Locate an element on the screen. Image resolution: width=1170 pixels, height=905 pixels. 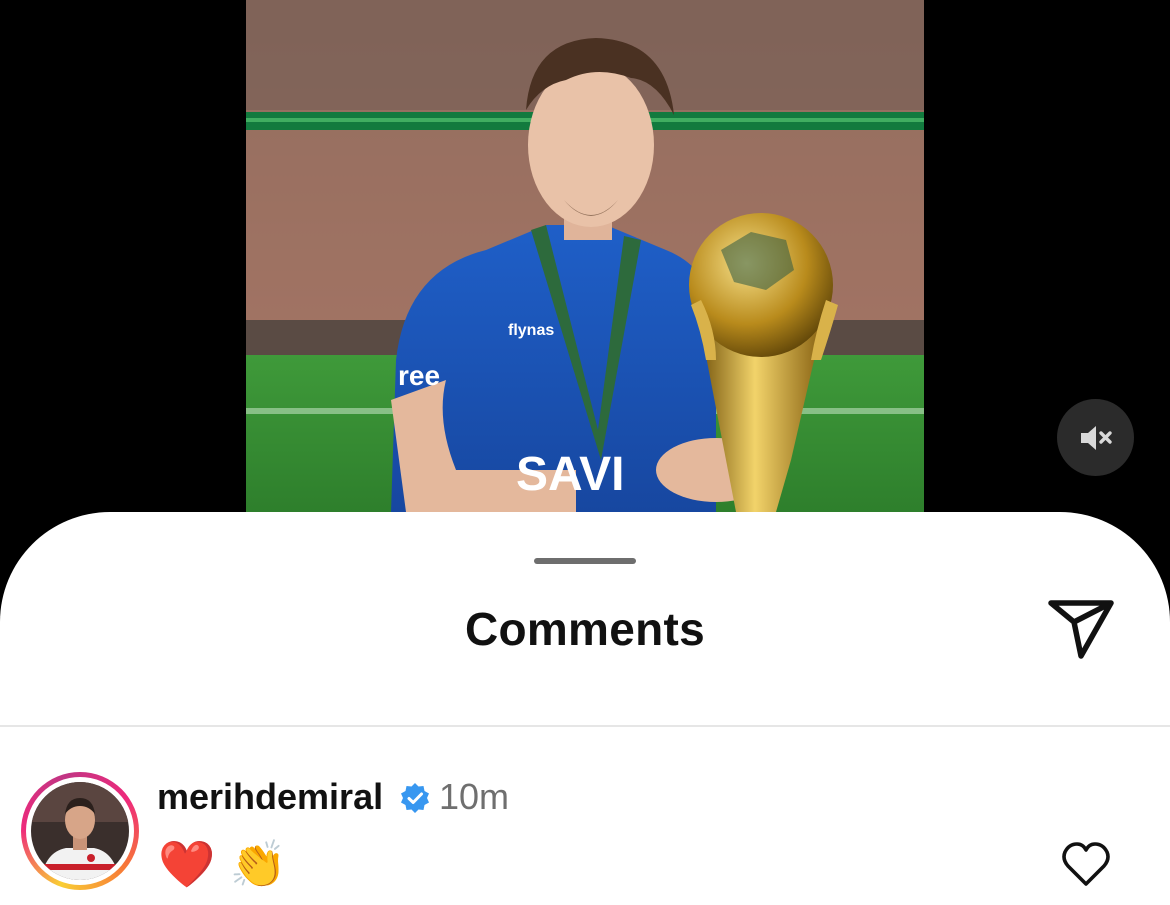
verified-badge-icon is located at coordinates (415, 798).